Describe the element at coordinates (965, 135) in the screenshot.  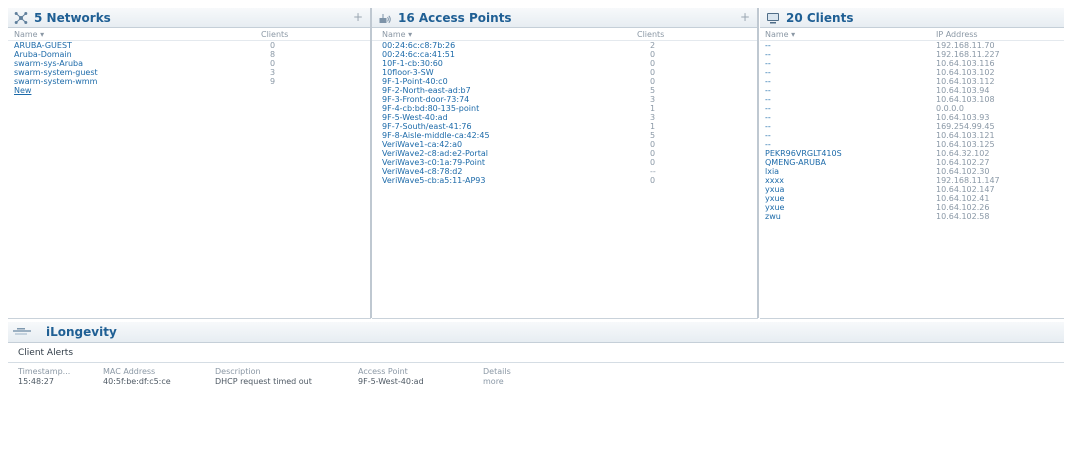
I see `client-row-ip: 10.64.103.121` at that location.